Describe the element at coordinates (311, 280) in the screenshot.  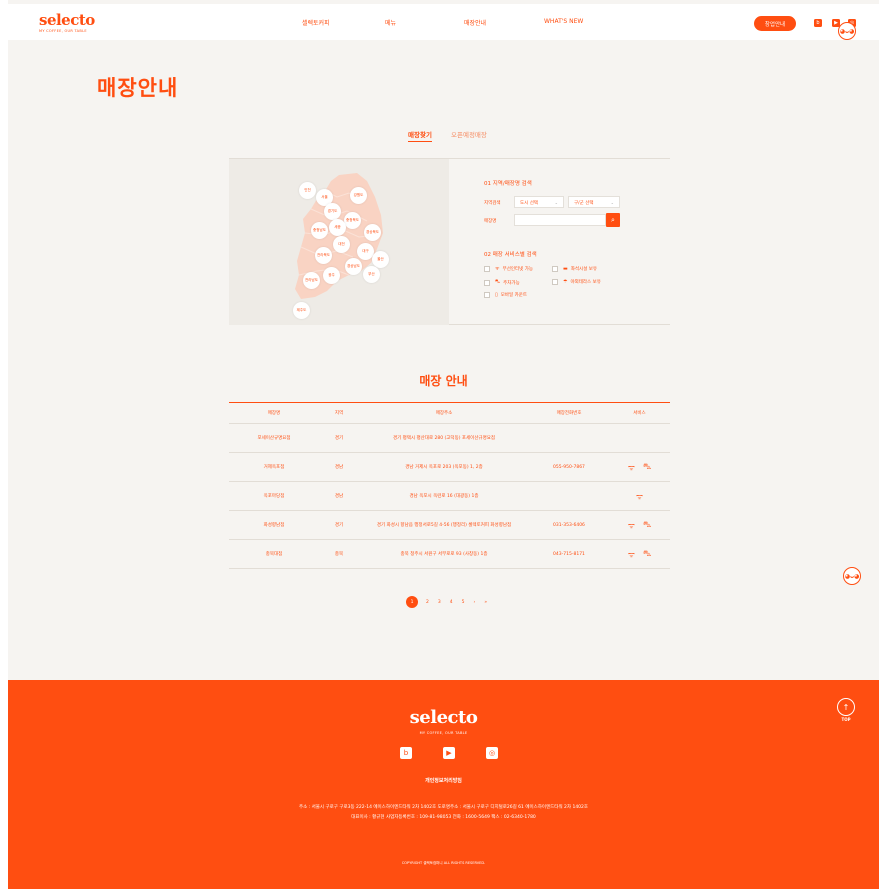
I see `map-pin-jeonnam: 전라남도` at that location.